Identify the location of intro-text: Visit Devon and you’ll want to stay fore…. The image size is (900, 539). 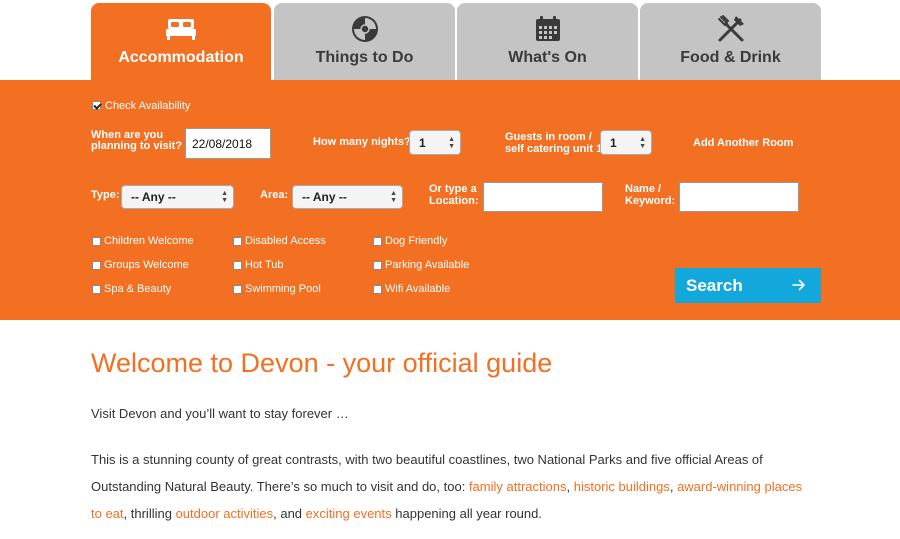
(220, 413).